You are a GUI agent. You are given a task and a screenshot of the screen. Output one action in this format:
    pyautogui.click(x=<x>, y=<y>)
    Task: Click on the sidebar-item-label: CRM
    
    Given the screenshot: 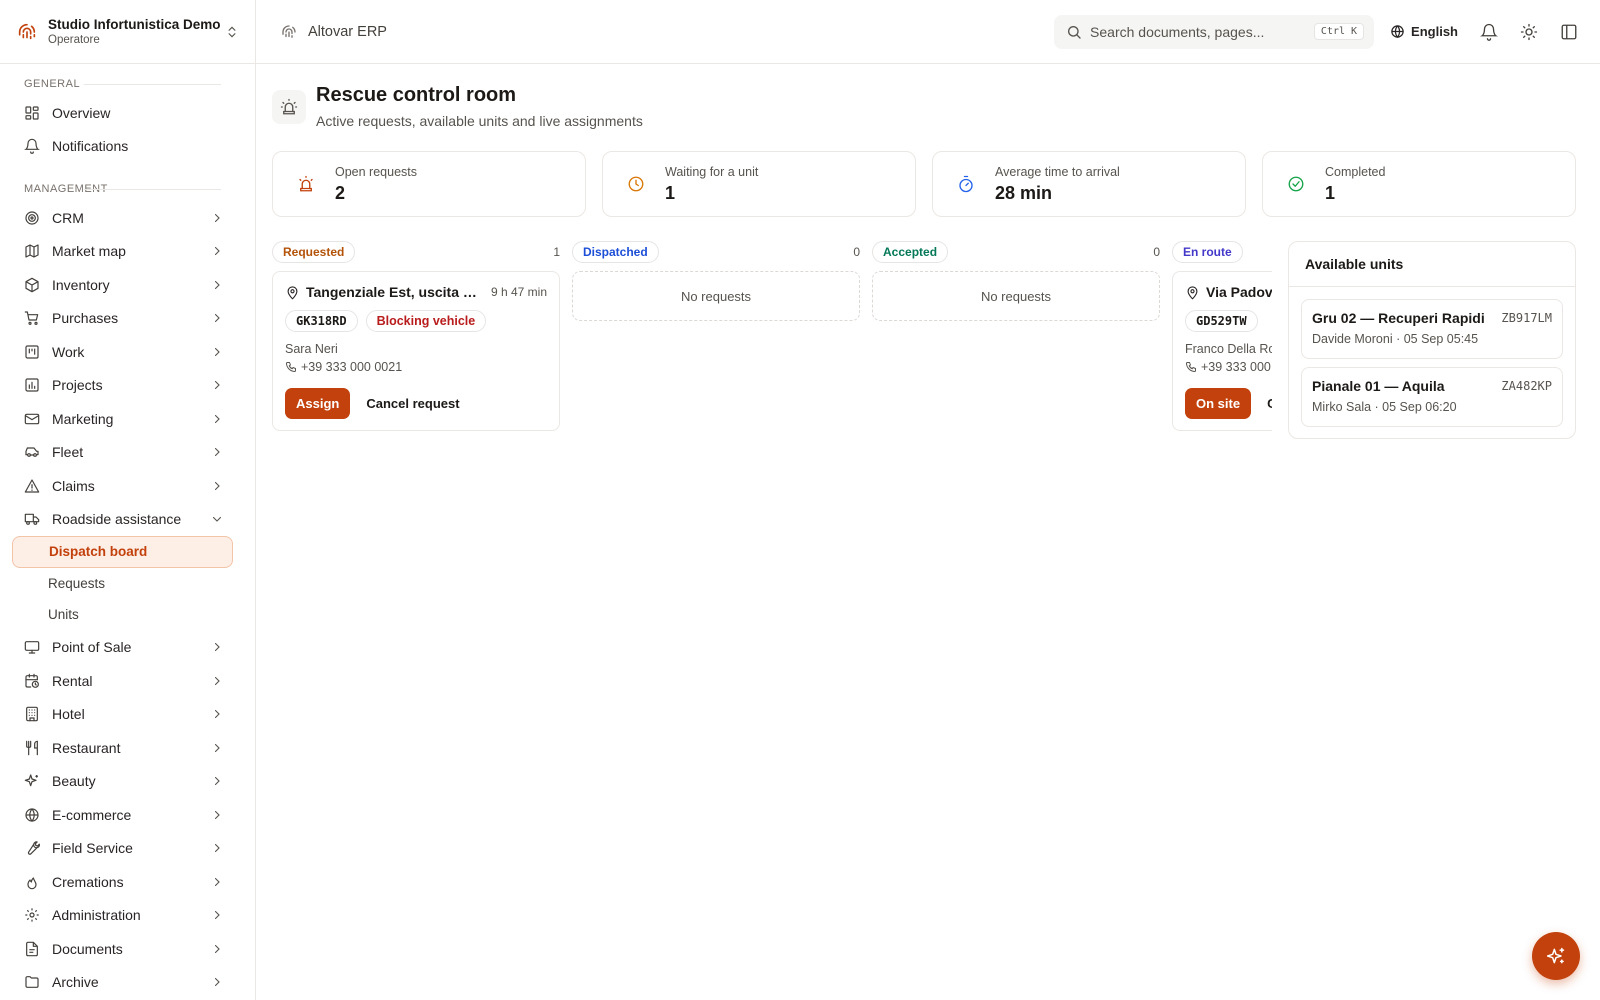 What is the action you would take?
    pyautogui.click(x=68, y=217)
    